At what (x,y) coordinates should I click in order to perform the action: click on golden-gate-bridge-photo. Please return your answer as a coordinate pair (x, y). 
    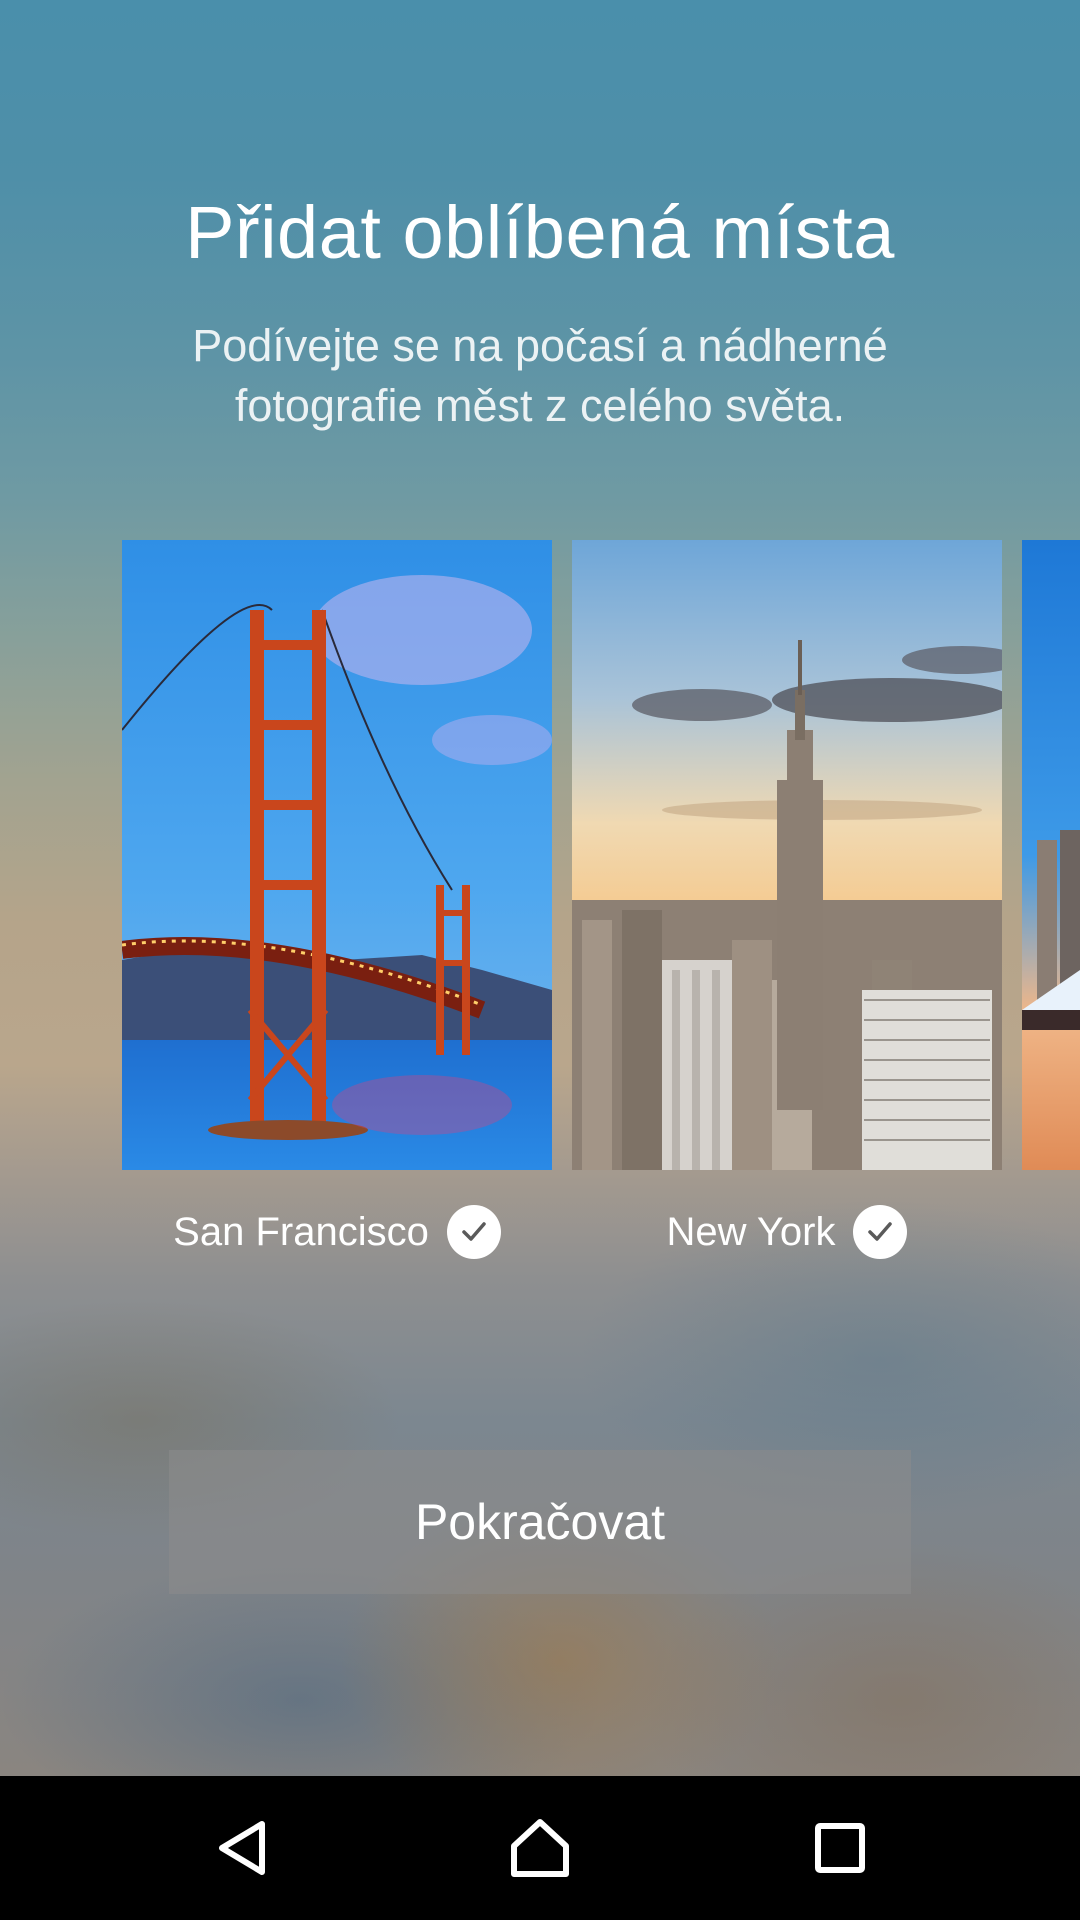
    Looking at the image, I should click on (337, 855).